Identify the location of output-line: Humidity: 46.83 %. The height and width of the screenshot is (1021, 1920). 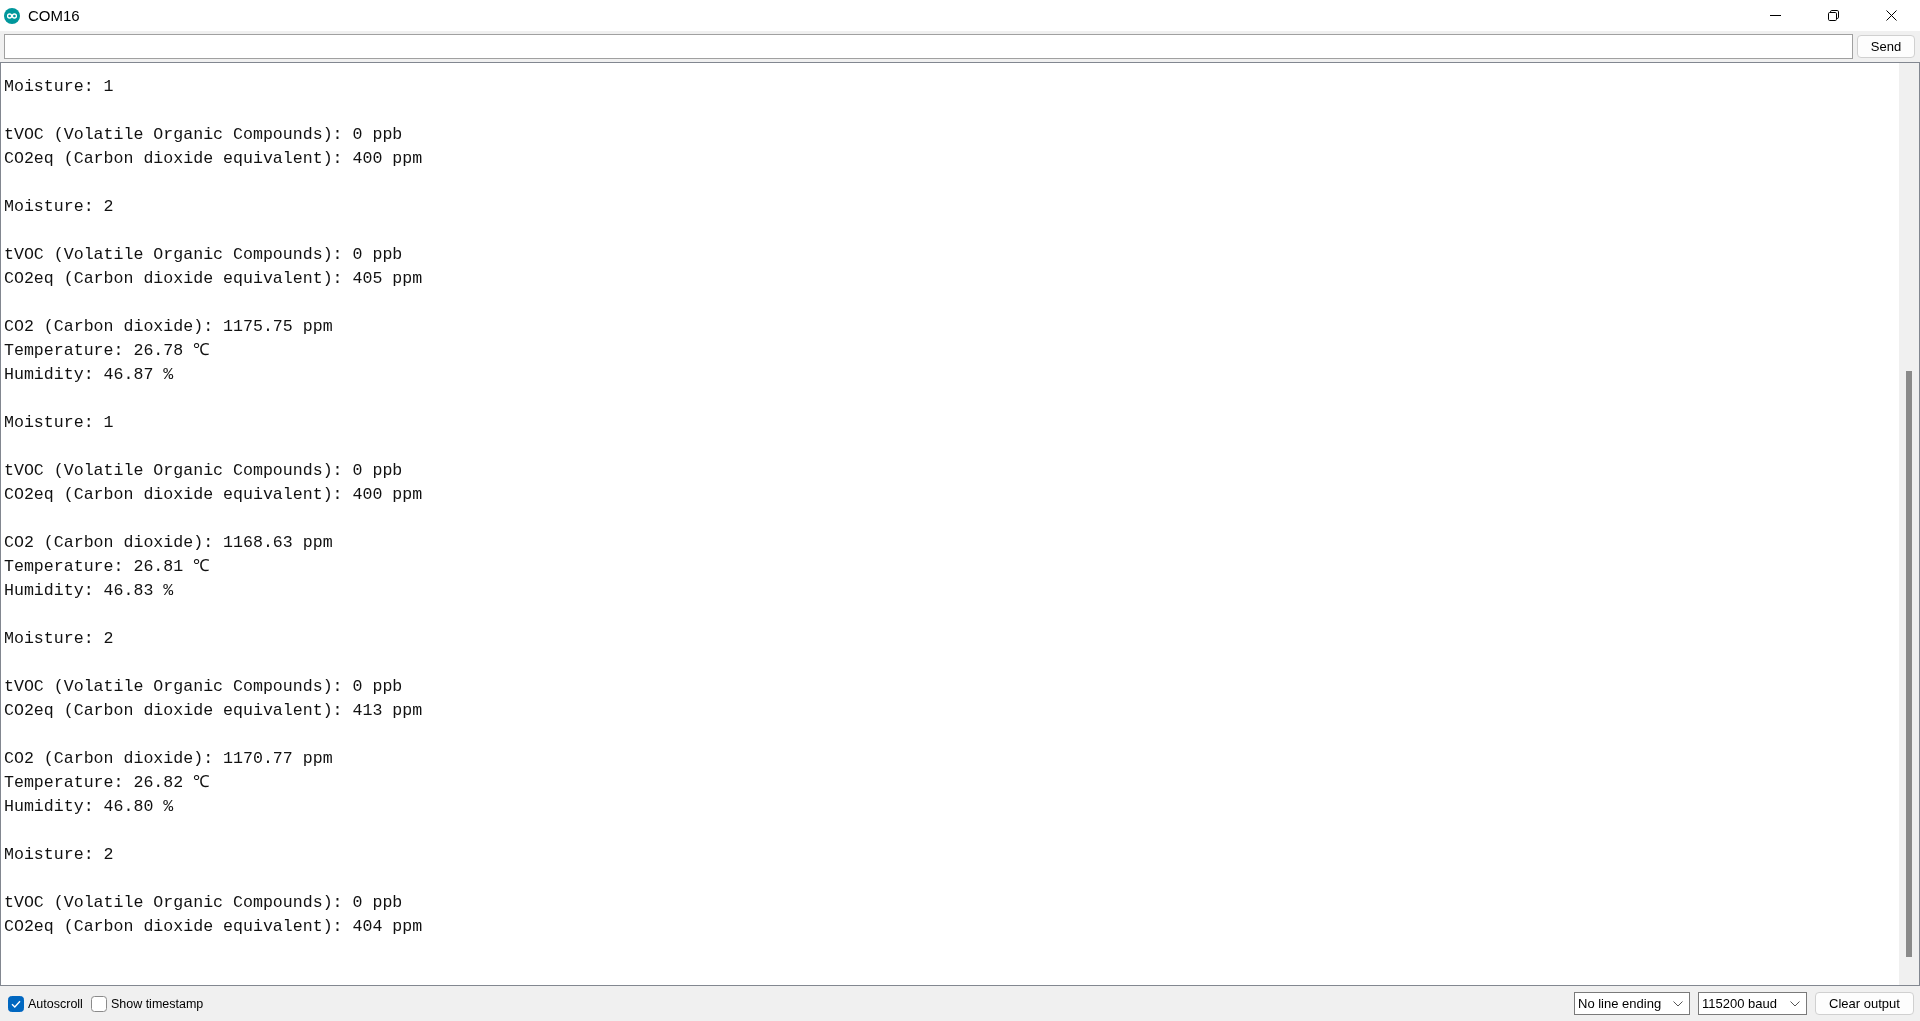
(89, 591).